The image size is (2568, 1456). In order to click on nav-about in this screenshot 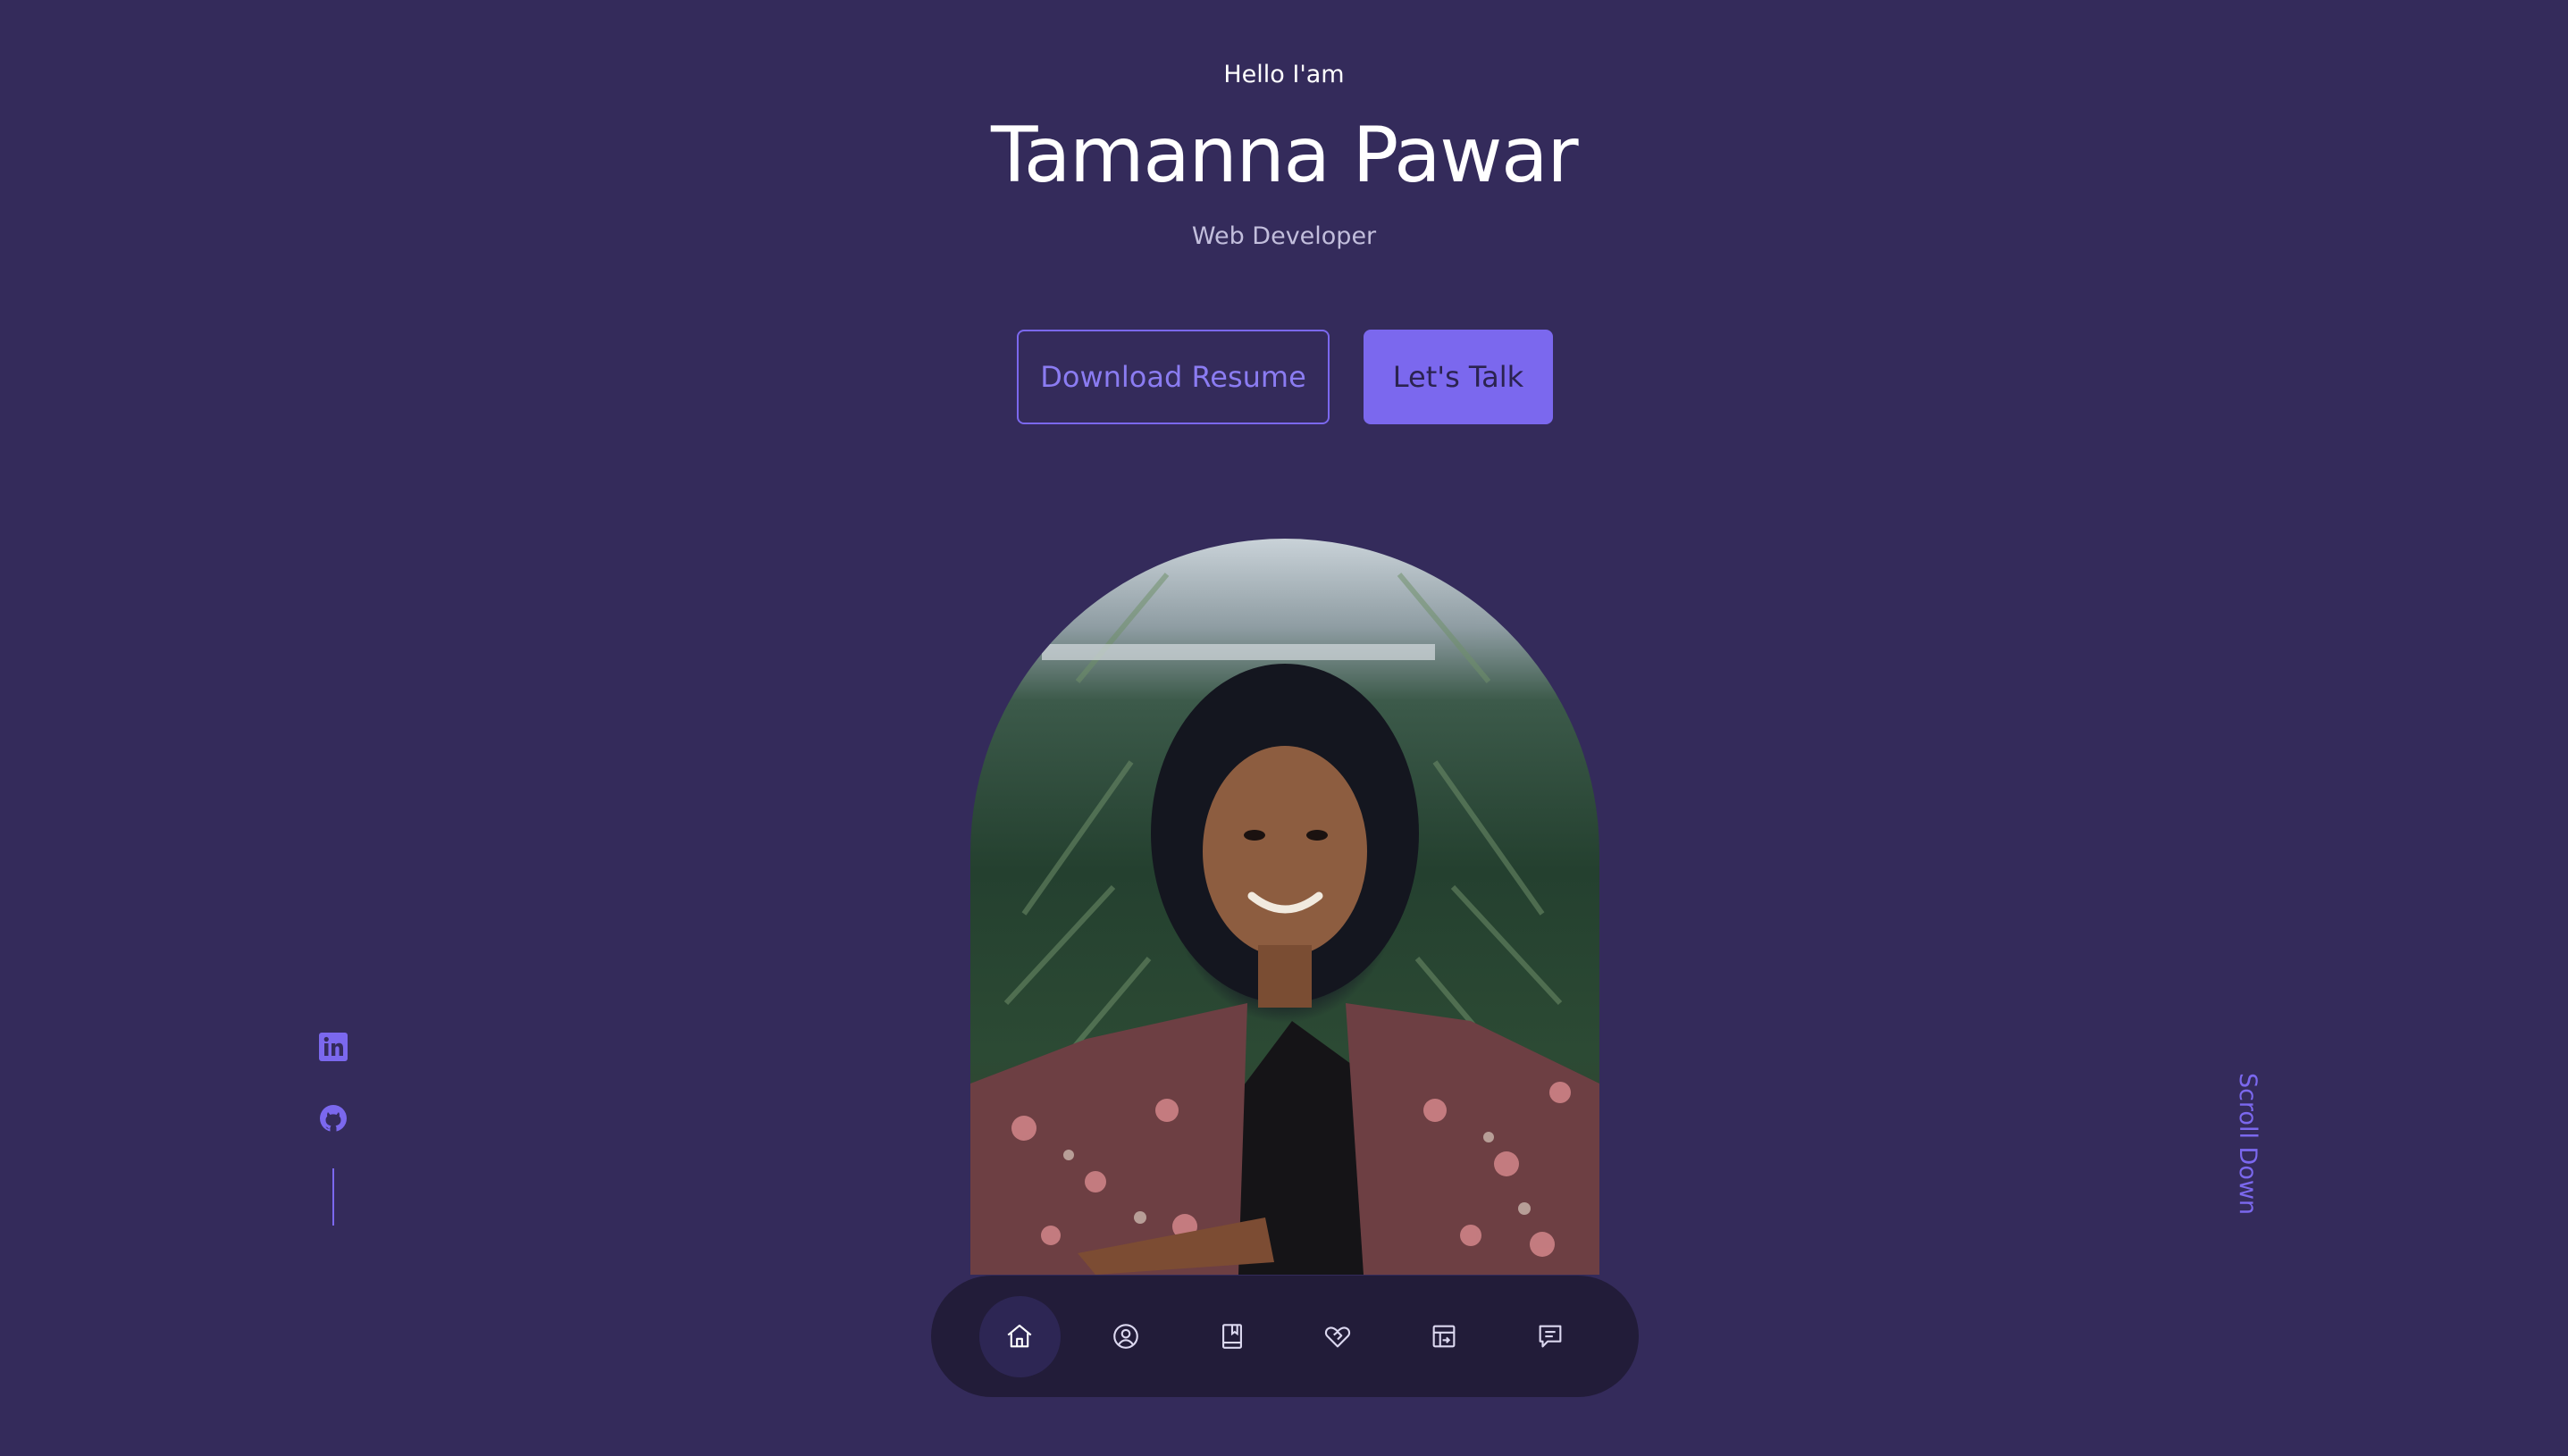, I will do `click(1126, 1336)`.